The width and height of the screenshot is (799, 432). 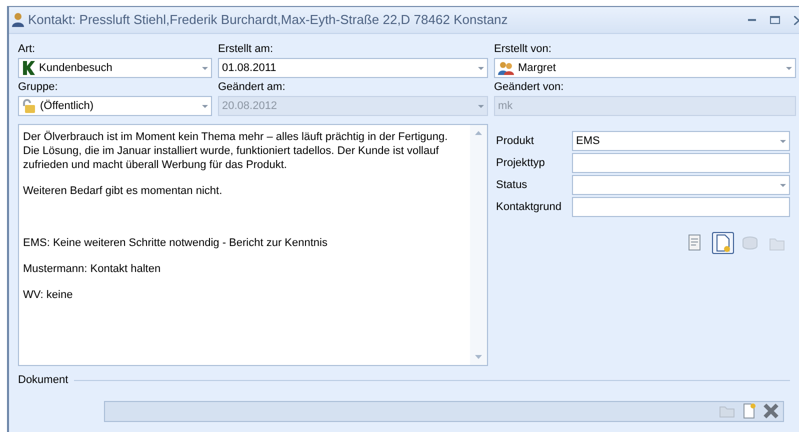 I want to click on dropdown-field: EMS, so click(x=681, y=141).